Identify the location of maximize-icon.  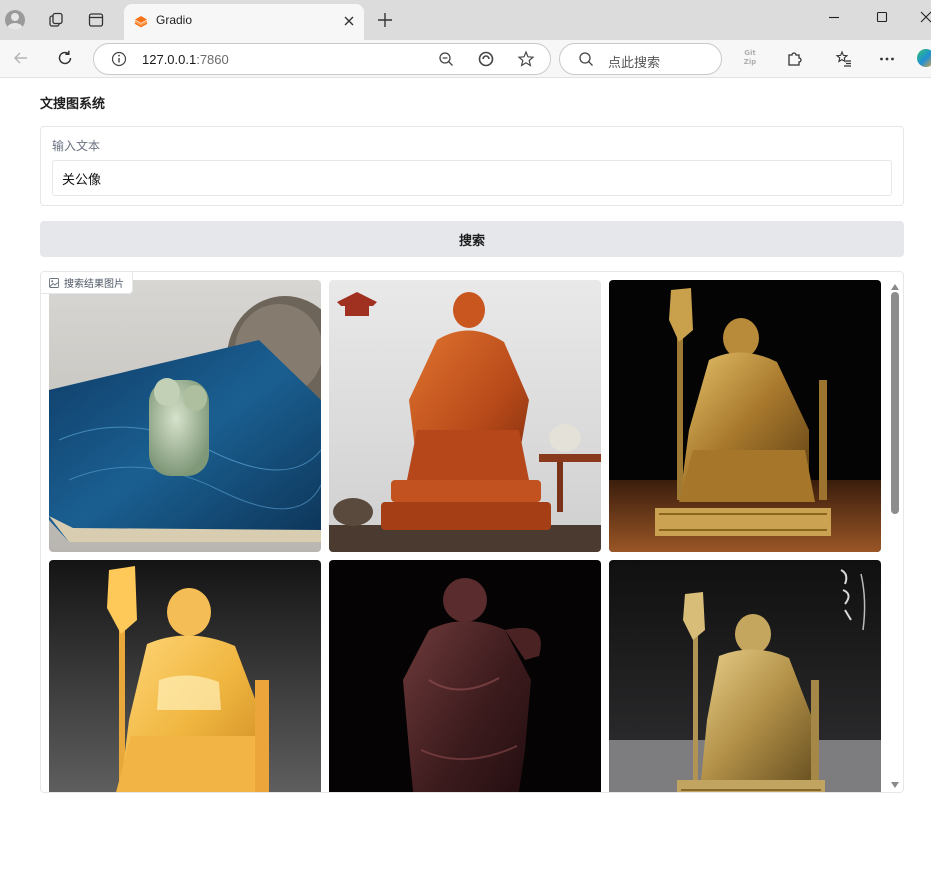
(882, 17).